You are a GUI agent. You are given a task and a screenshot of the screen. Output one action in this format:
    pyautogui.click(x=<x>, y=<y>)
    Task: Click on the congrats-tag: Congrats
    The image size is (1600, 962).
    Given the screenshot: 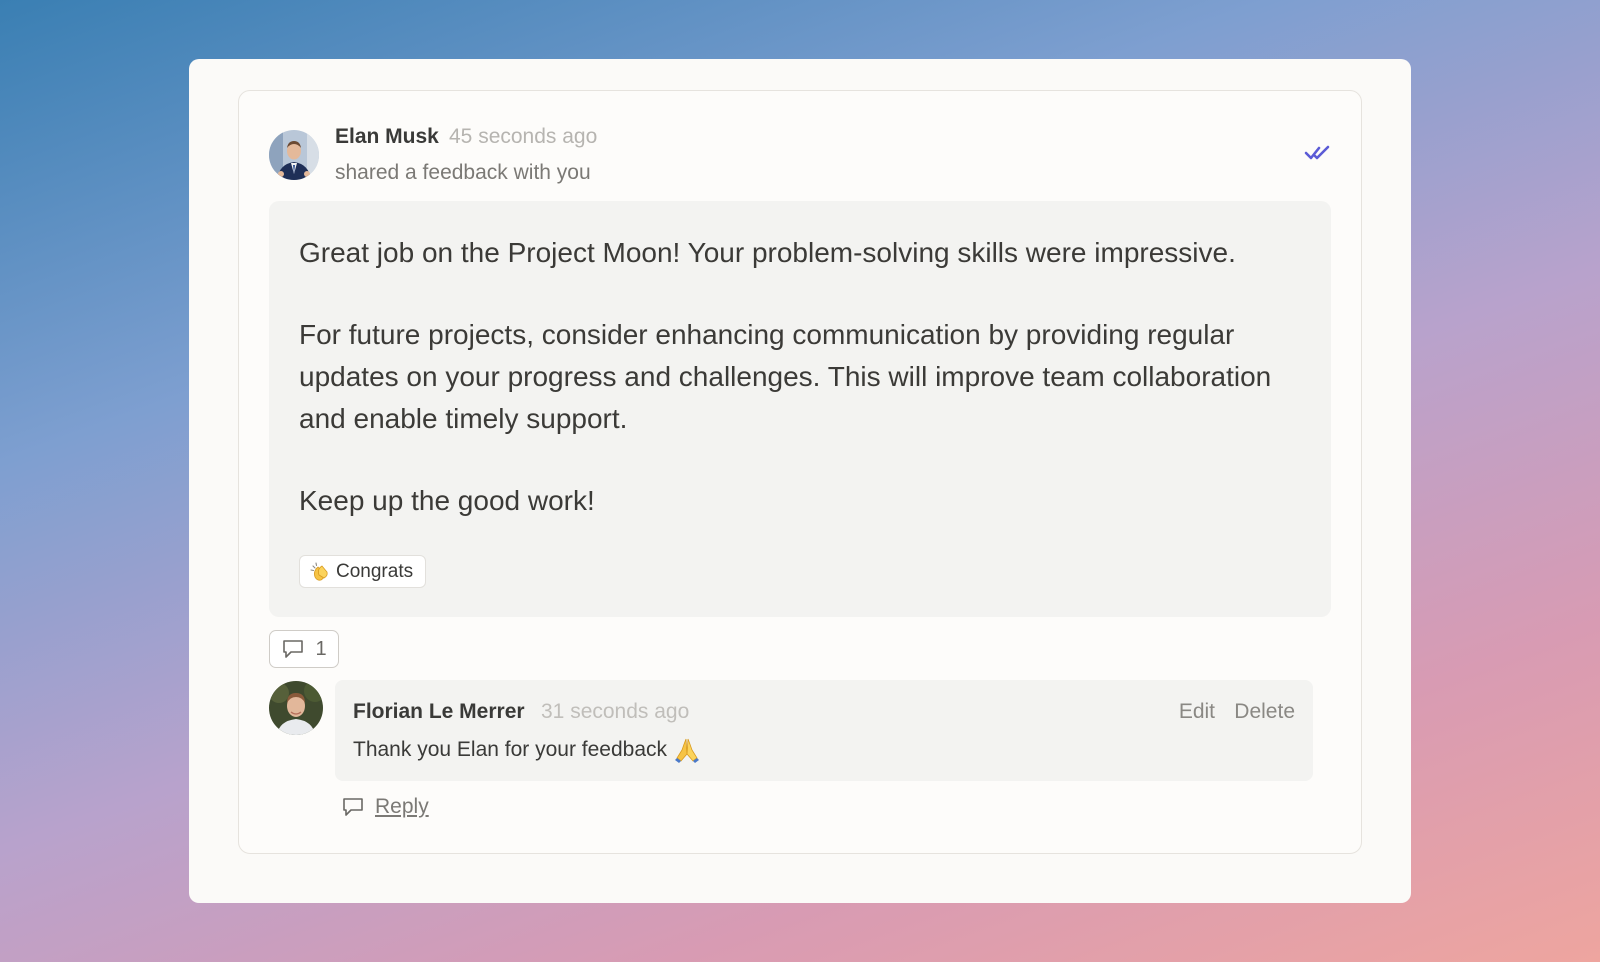 What is the action you would take?
    pyautogui.click(x=363, y=571)
    